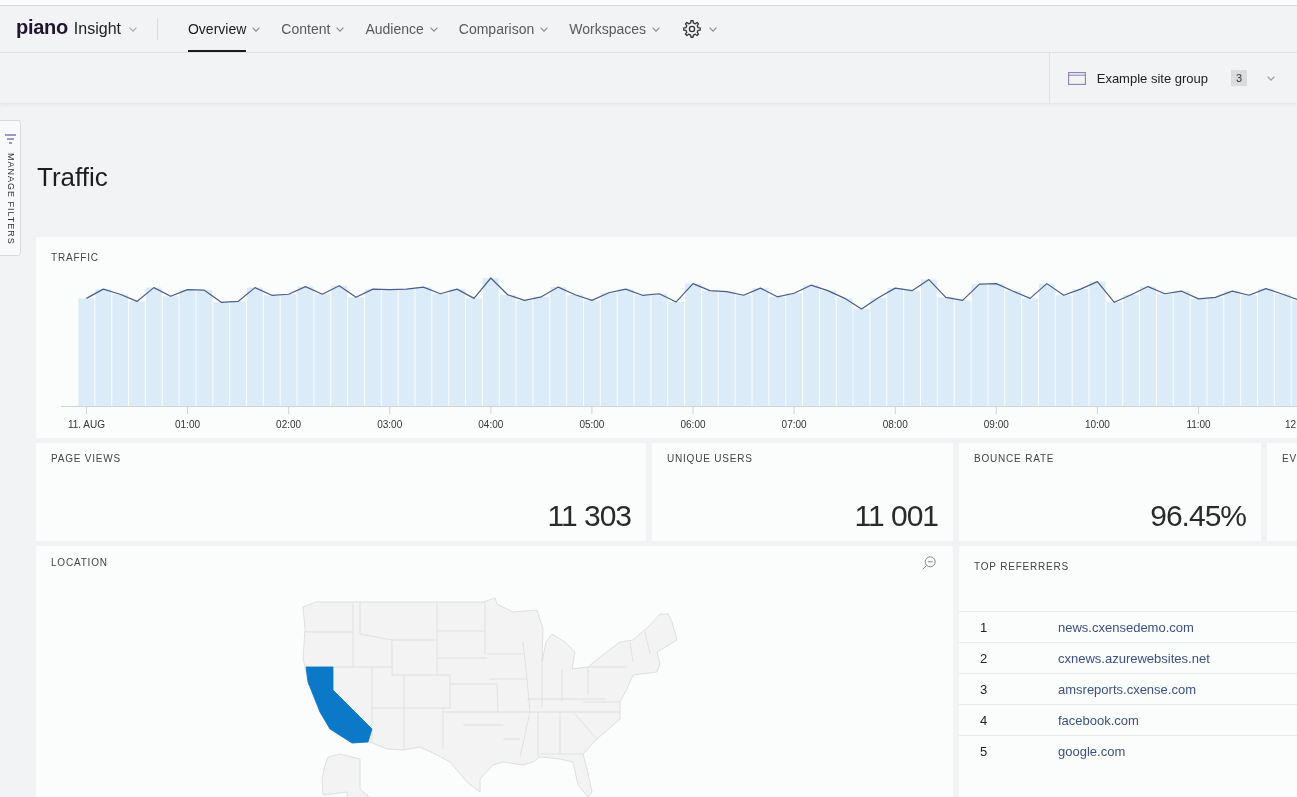 This screenshot has height=797, width=1297. What do you see at coordinates (1239, 78) in the screenshot?
I see `count-badge: 3` at bounding box center [1239, 78].